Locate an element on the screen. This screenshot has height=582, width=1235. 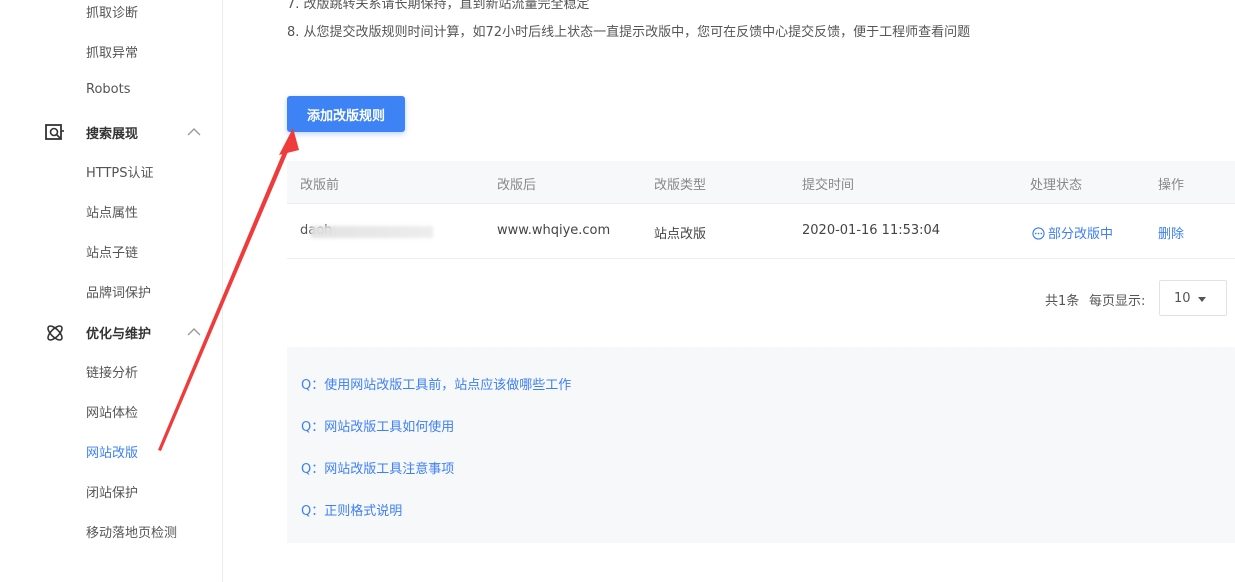
sidebar-item-https: HTTPS认证 is located at coordinates (120, 171).